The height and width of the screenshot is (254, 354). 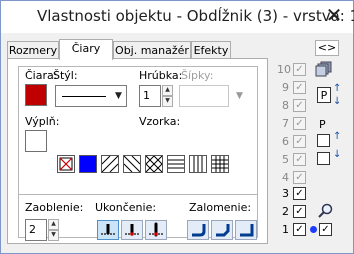 I want to click on close-icon: ✕, so click(x=334, y=15).